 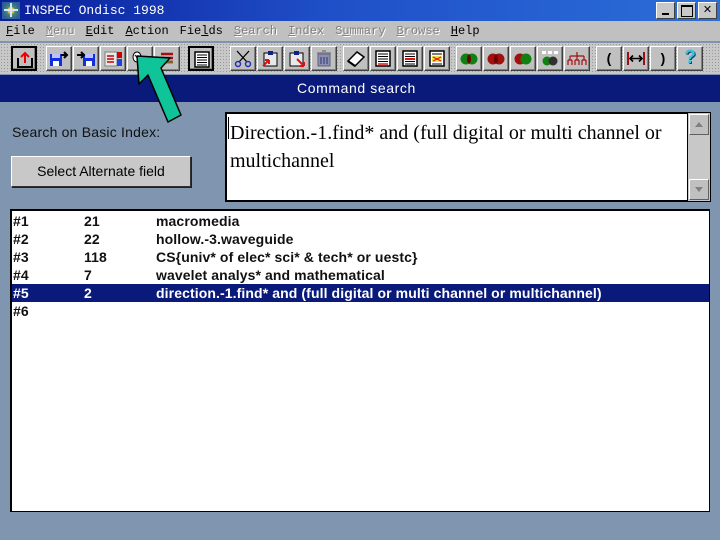 I want to click on title-bar: INSPEC Ondisc 1998 ✕, so click(x=360, y=10).